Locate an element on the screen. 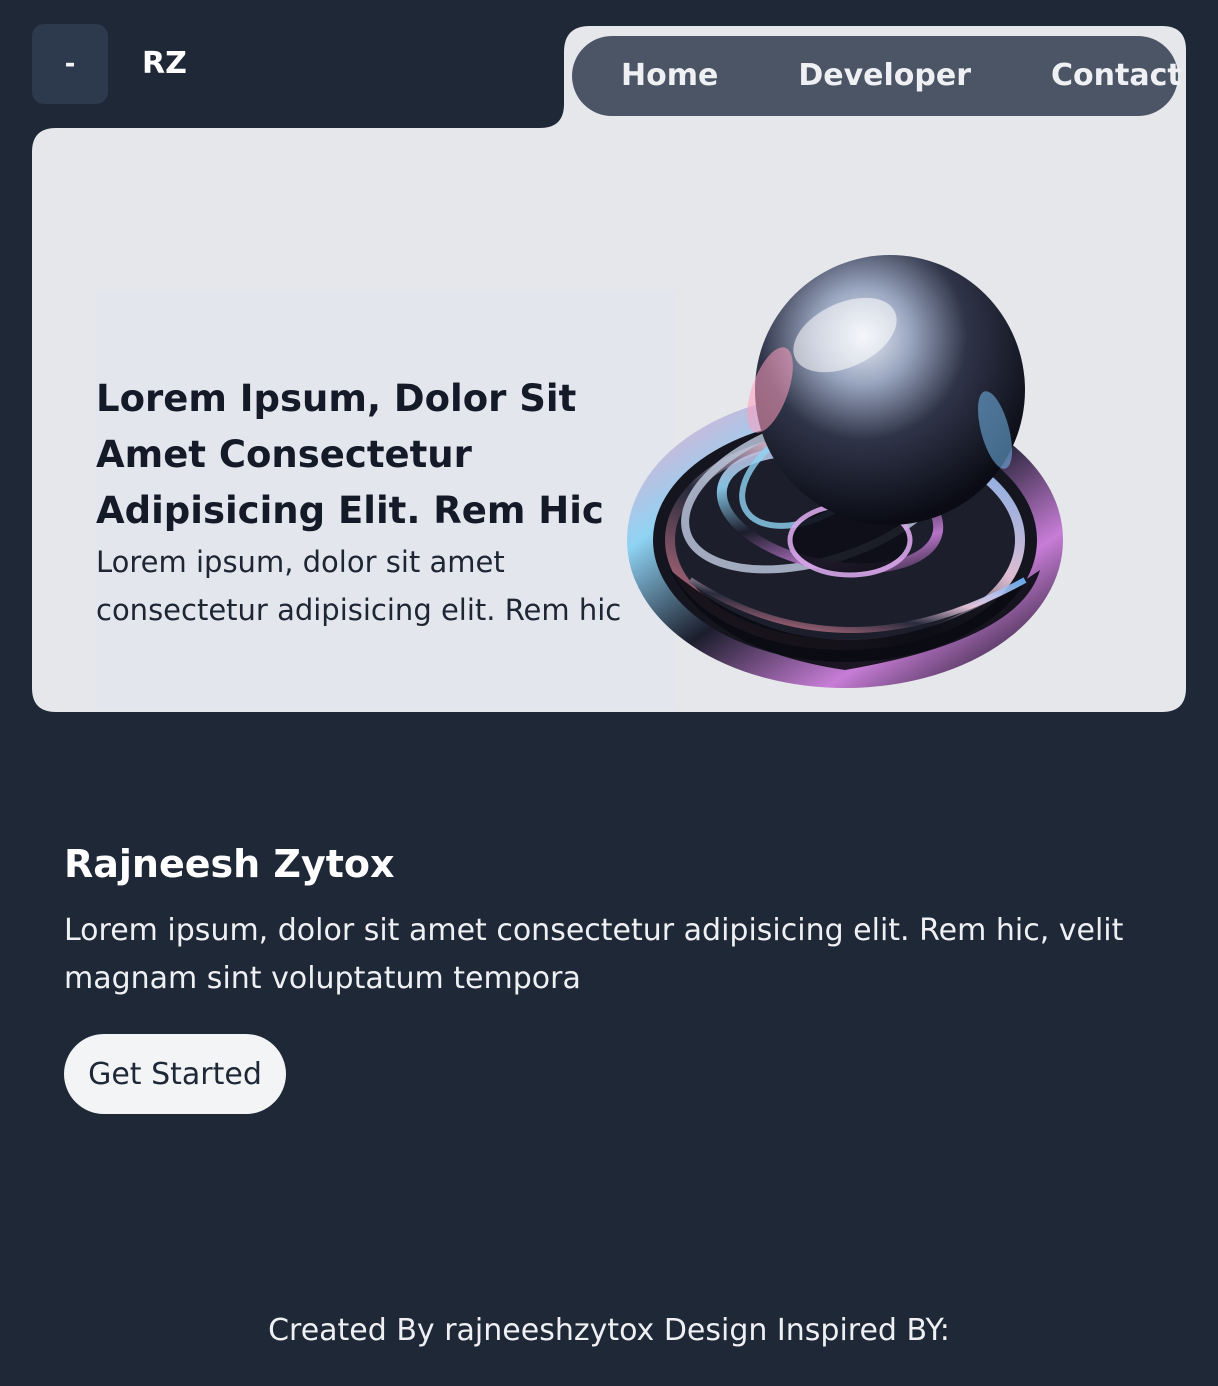 This screenshot has height=1386, width=1218. main-nav: Home Developer Contact is located at coordinates (877, 76).